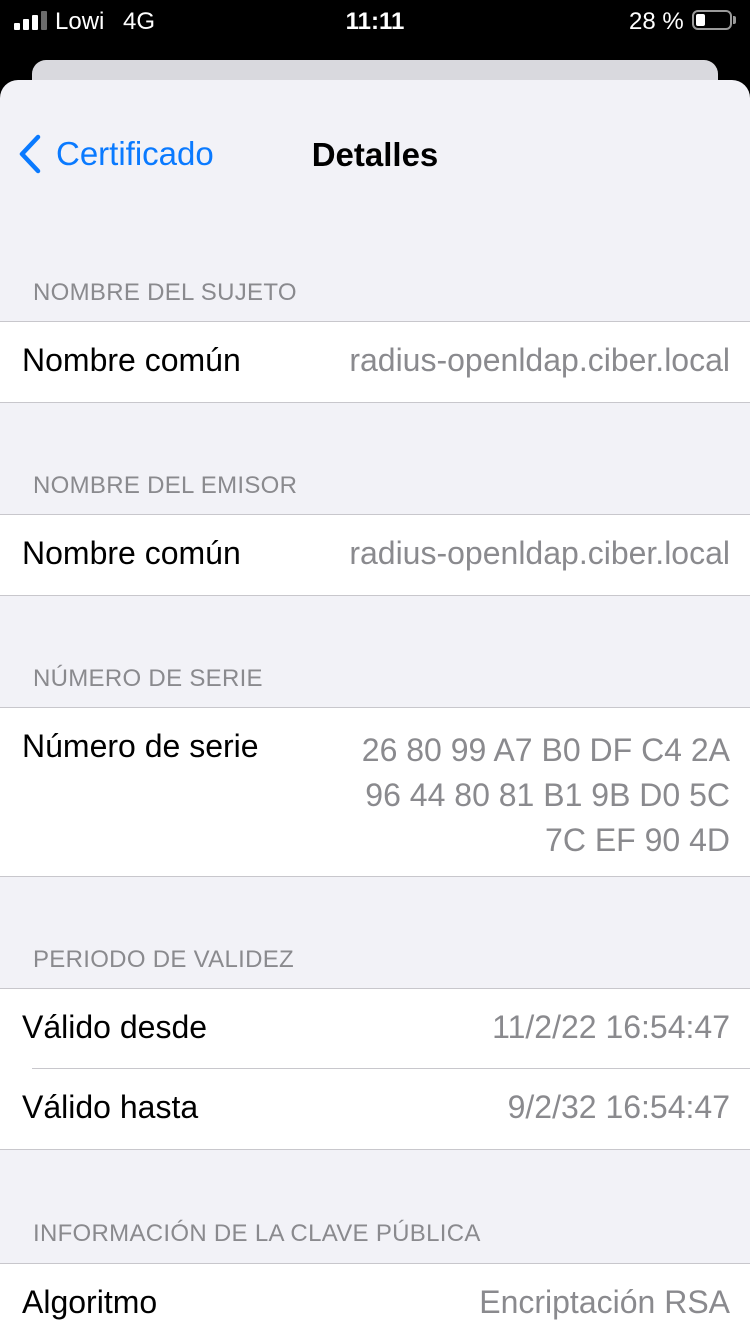  I want to click on subject-group: Nombre común radius-openldap.ciber.local, so click(375, 362).